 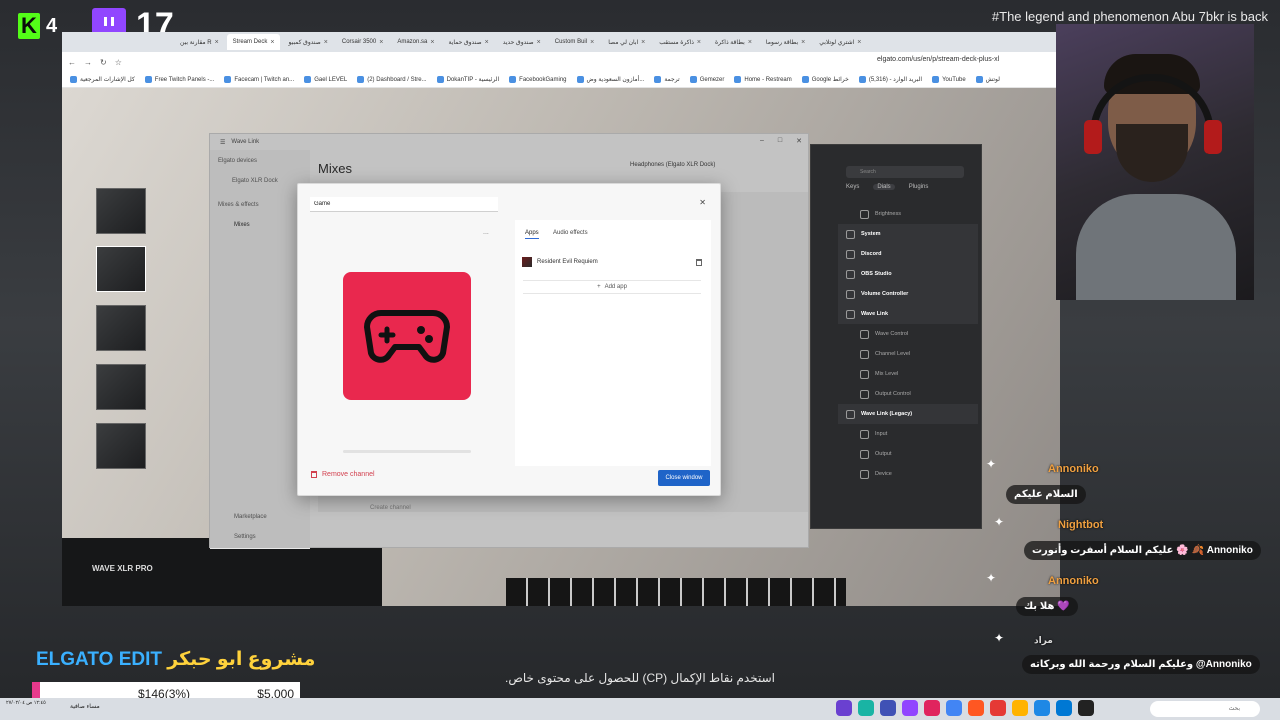 I want to click on stream-deck-action: Output, so click(x=908, y=454).